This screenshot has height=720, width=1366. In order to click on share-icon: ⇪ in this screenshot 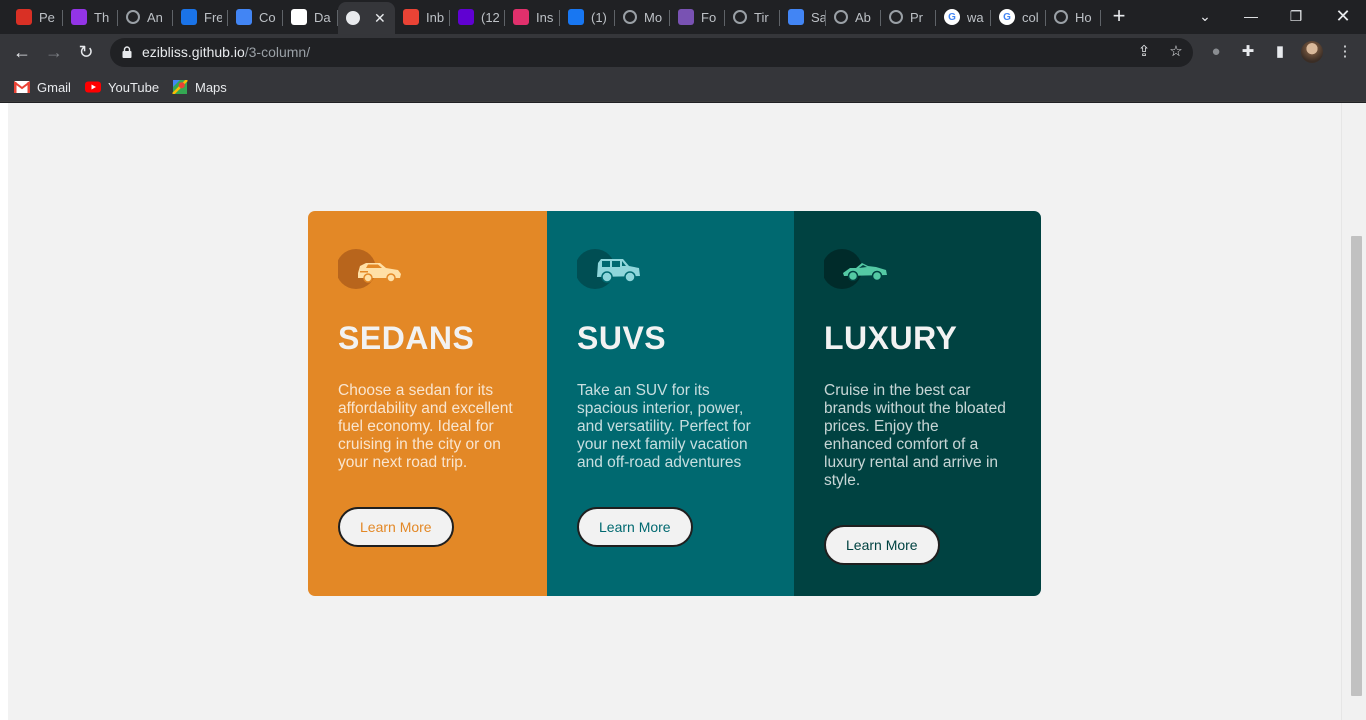, I will do `click(1144, 52)`.